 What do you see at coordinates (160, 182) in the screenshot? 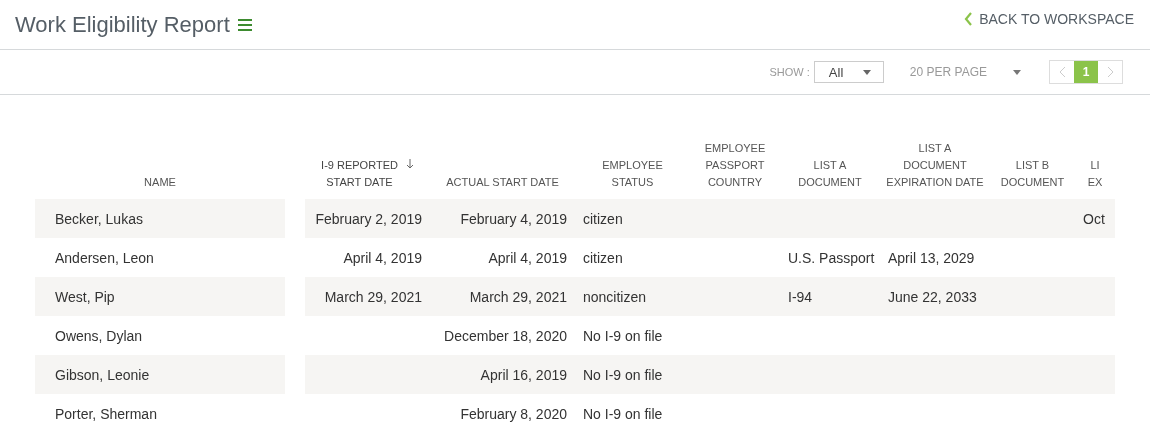
I see `column-header: NAME` at bounding box center [160, 182].